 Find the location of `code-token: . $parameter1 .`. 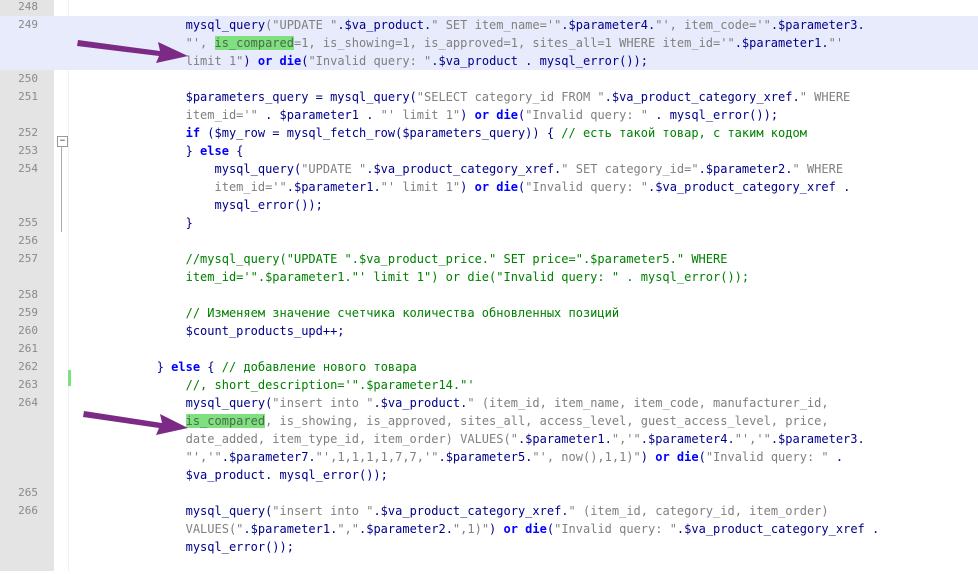

code-token: . $parameter1 . is located at coordinates (319, 115).